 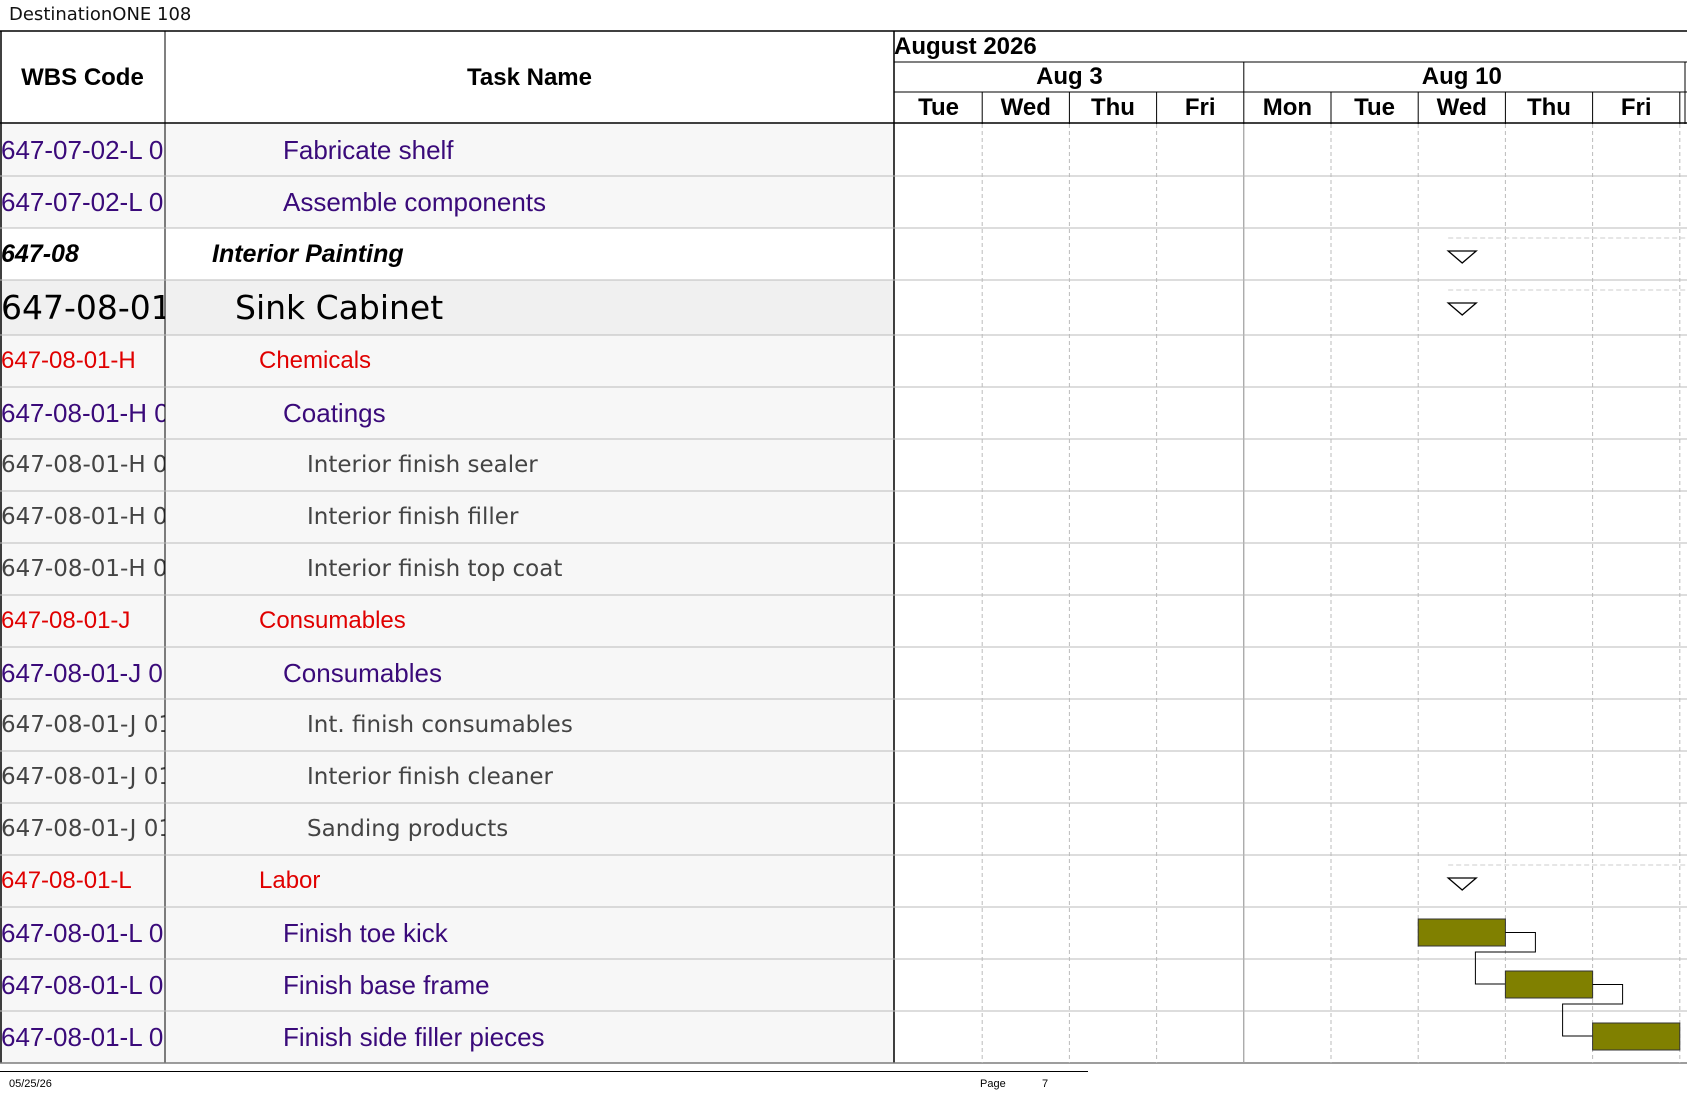 I want to click on footer-rule, so click(x=544, y=1071).